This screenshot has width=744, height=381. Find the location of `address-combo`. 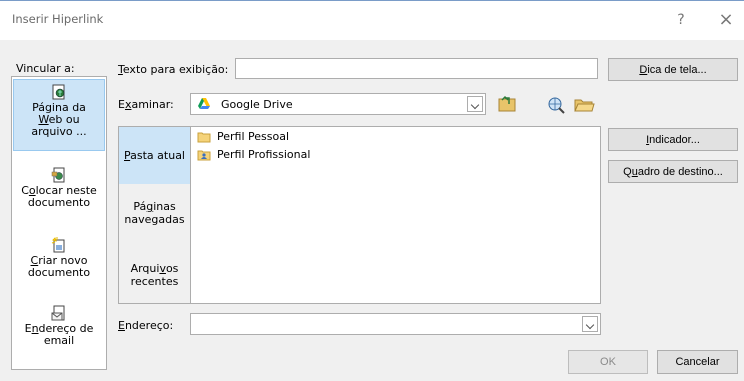

address-combo is located at coordinates (395, 324).